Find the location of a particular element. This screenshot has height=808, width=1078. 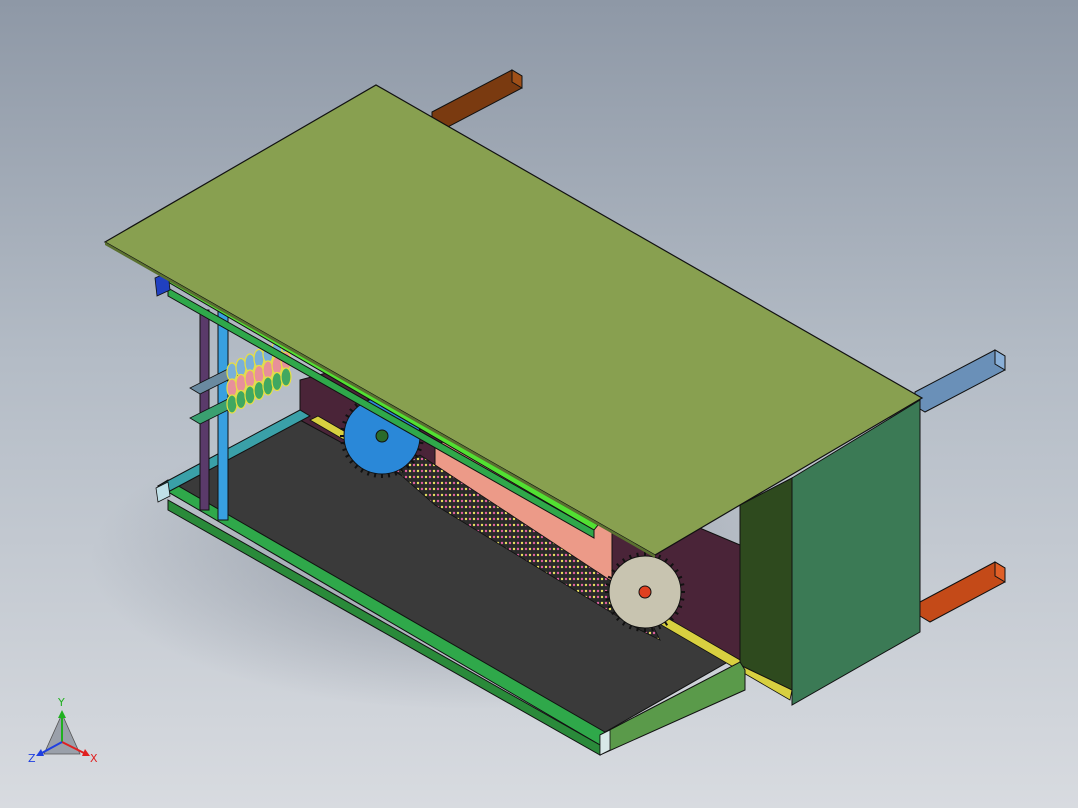

x-axis-label: X is located at coordinates (94, 758).